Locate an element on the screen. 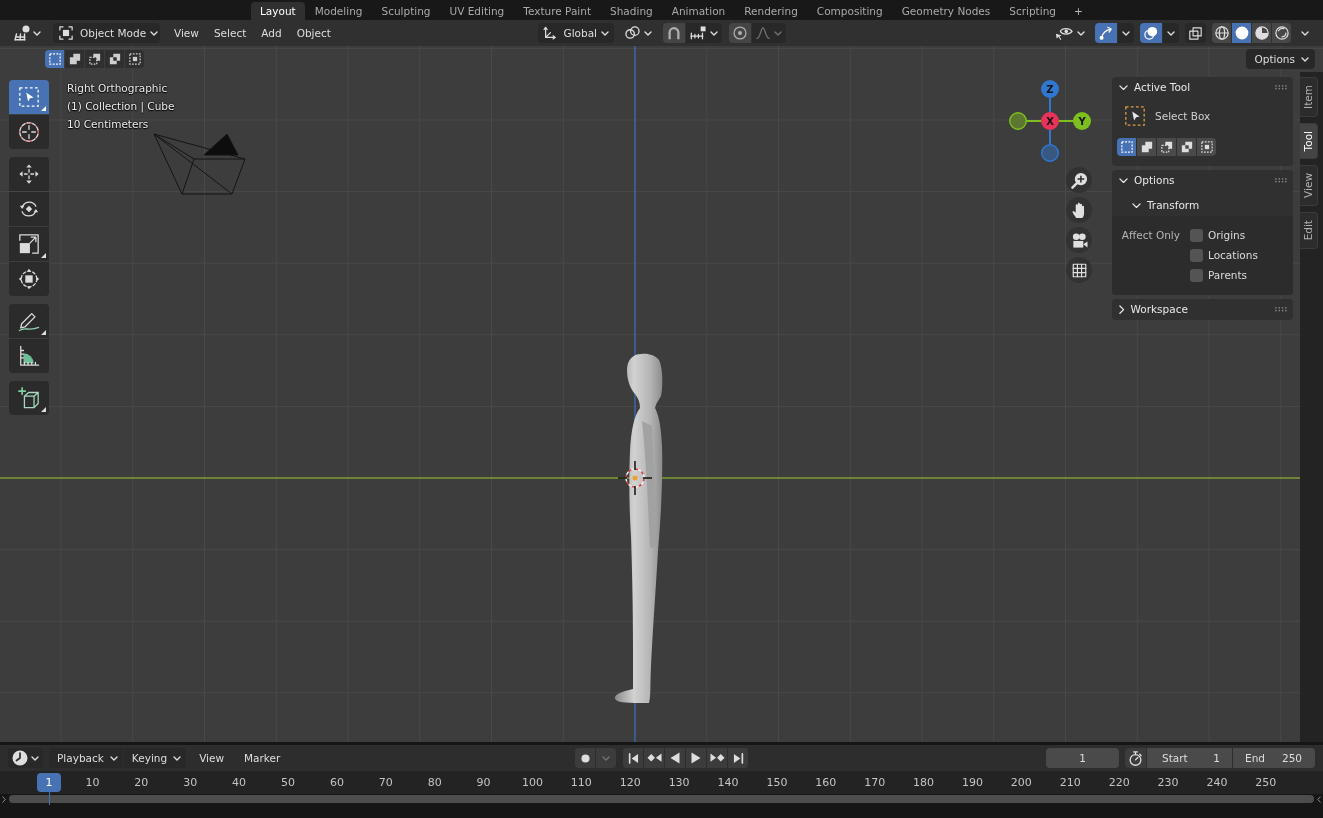  overlay-toggle is located at coordinates (1151, 33).